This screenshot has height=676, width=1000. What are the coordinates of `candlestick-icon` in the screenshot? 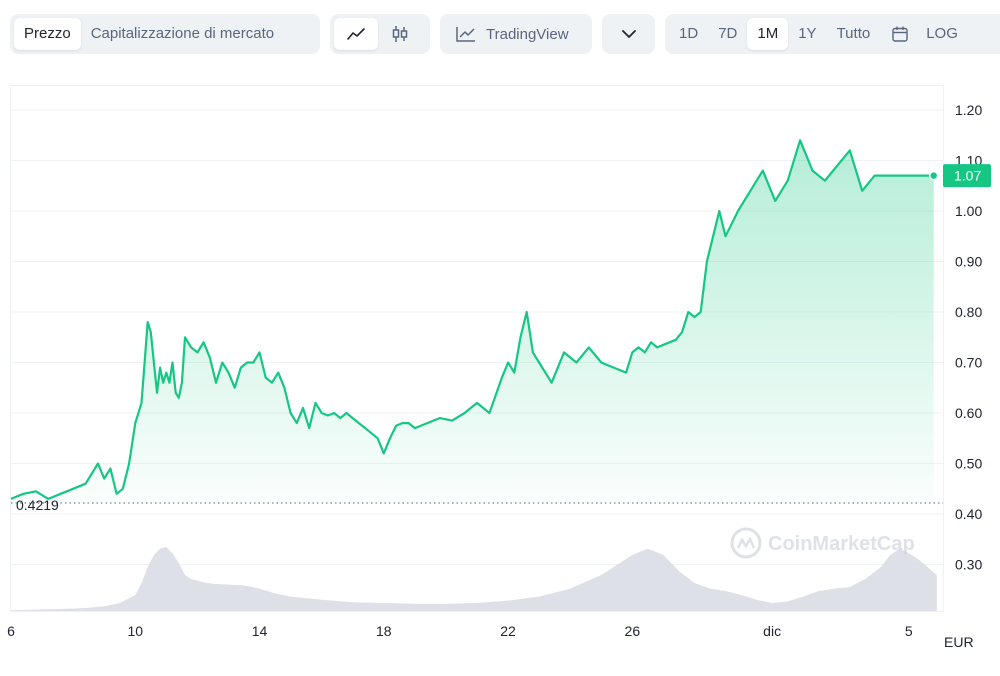 It's located at (400, 34).